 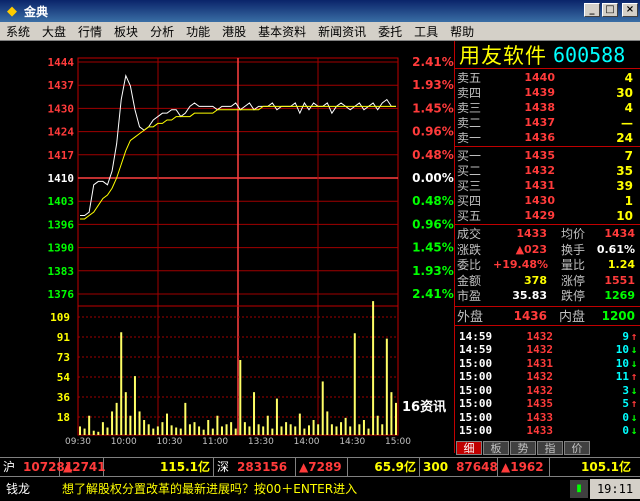 What do you see at coordinates (547, 234) in the screenshot?
I see `stat-row: 成交 1433 均价 1434` at bounding box center [547, 234].